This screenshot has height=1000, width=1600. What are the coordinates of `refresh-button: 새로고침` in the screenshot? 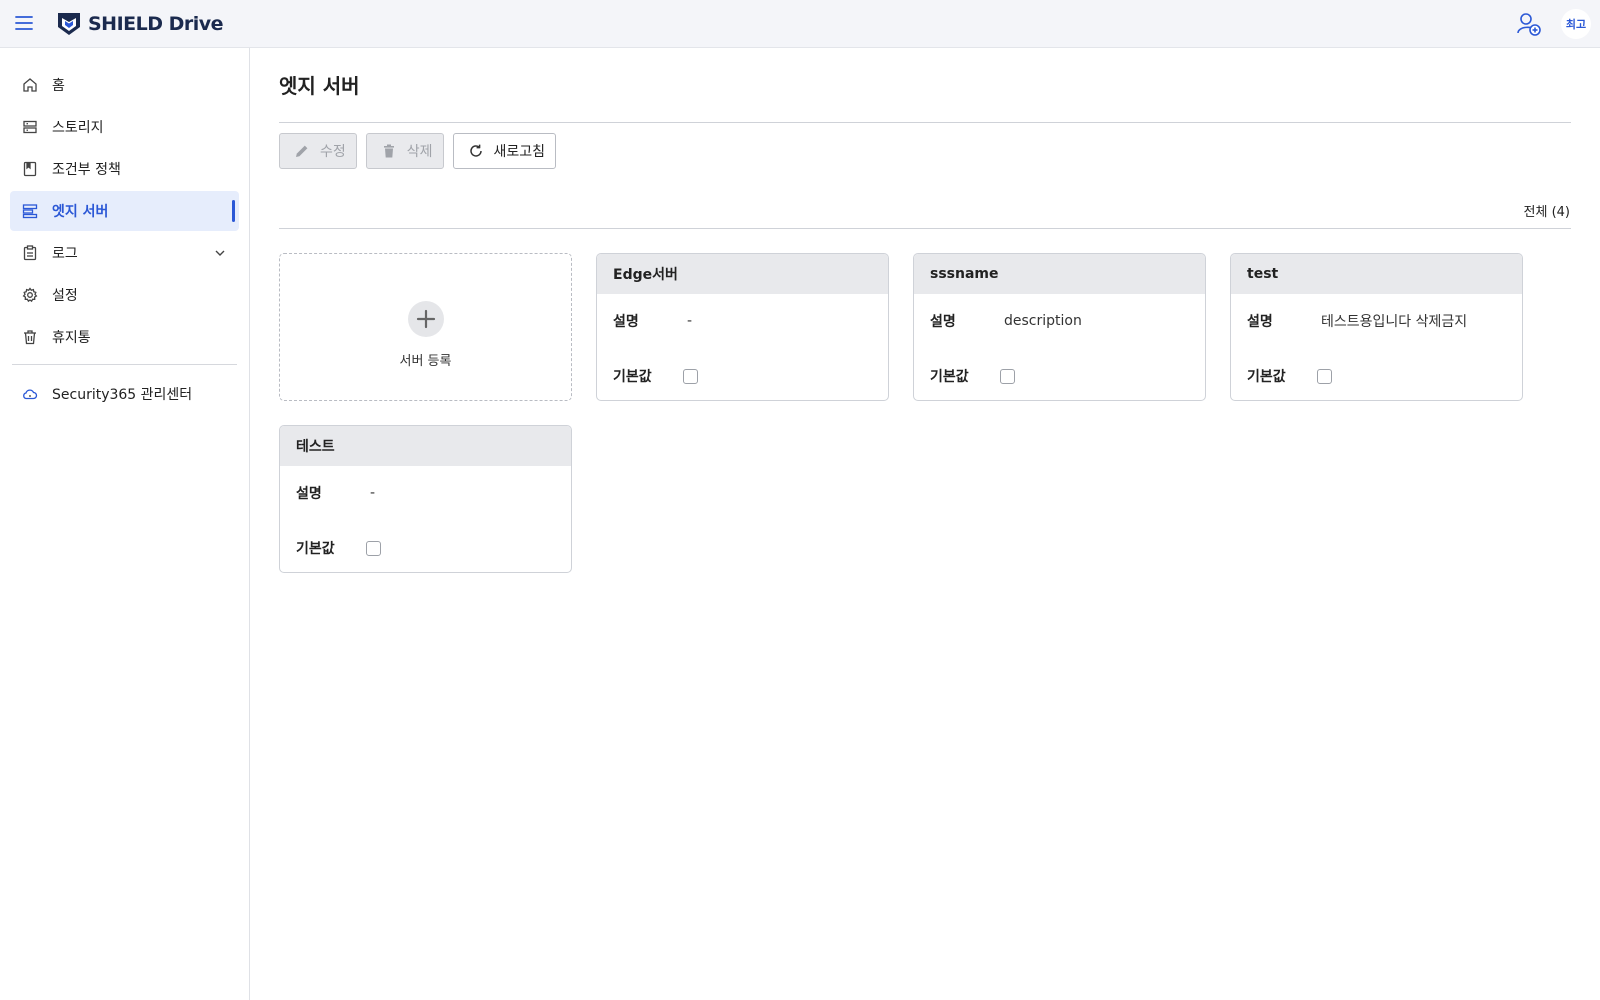 It's located at (504, 151).